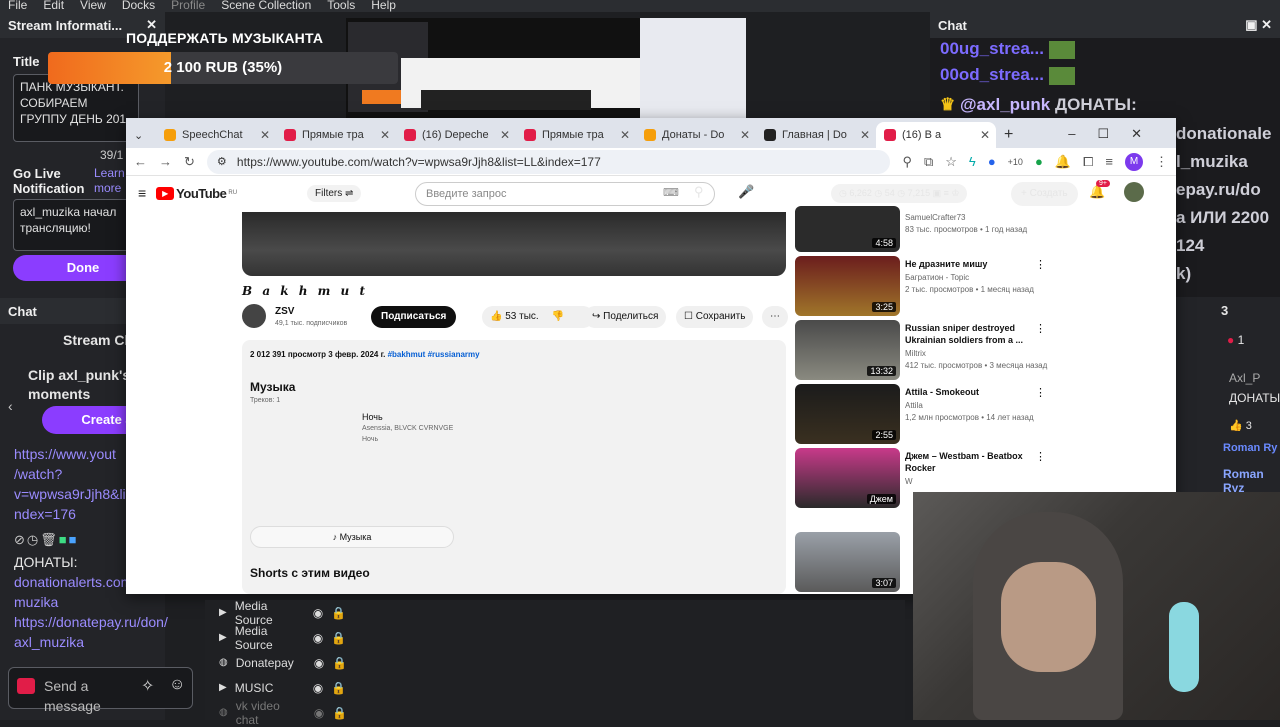 This screenshot has width=1280, height=727. Describe the element at coordinates (972, 161) in the screenshot. I see `extension-icon: ϟ` at that location.